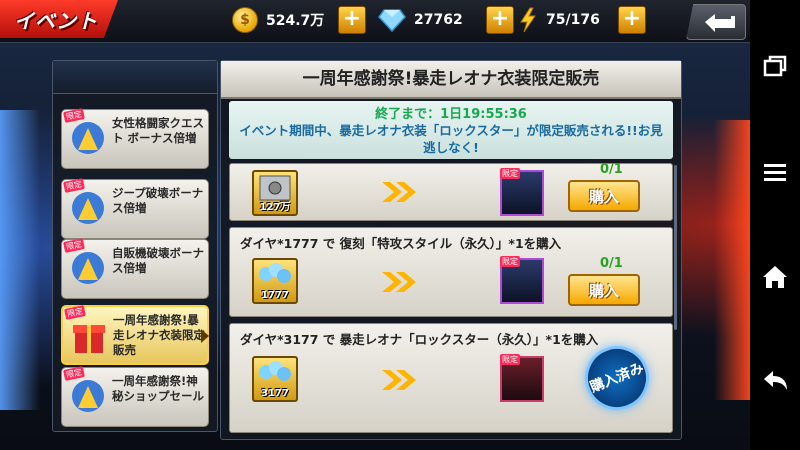  What do you see at coordinates (401, 243) in the screenshot?
I see `purchase-description: ダイヤ*1777 で 復刻「特攻スタイル（永久）」*1を購入` at bounding box center [401, 243].